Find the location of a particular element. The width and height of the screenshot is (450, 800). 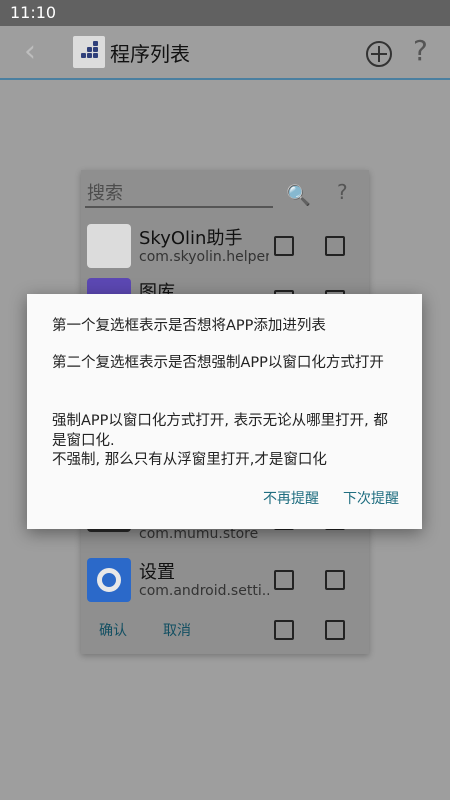

skyolin-logo-icon is located at coordinates (89, 52).